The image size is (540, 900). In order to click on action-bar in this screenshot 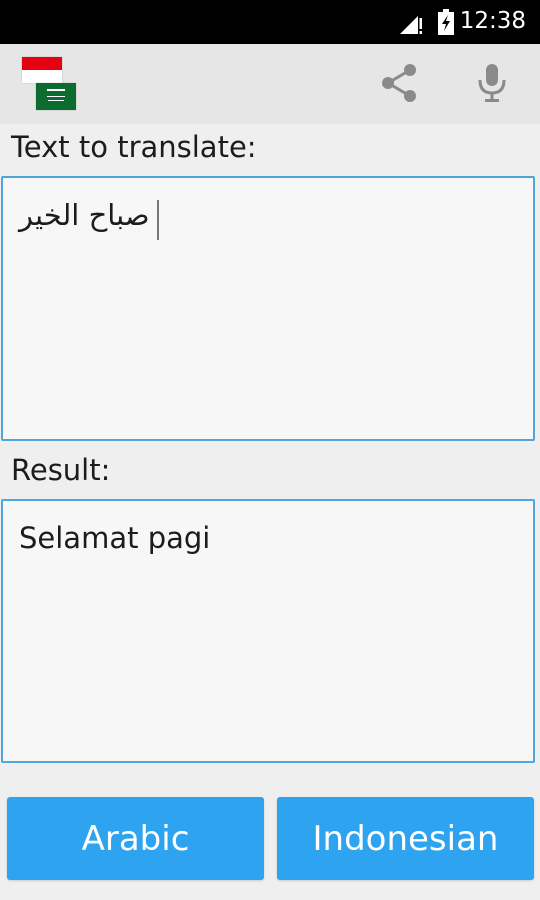, I will do `click(270, 84)`.